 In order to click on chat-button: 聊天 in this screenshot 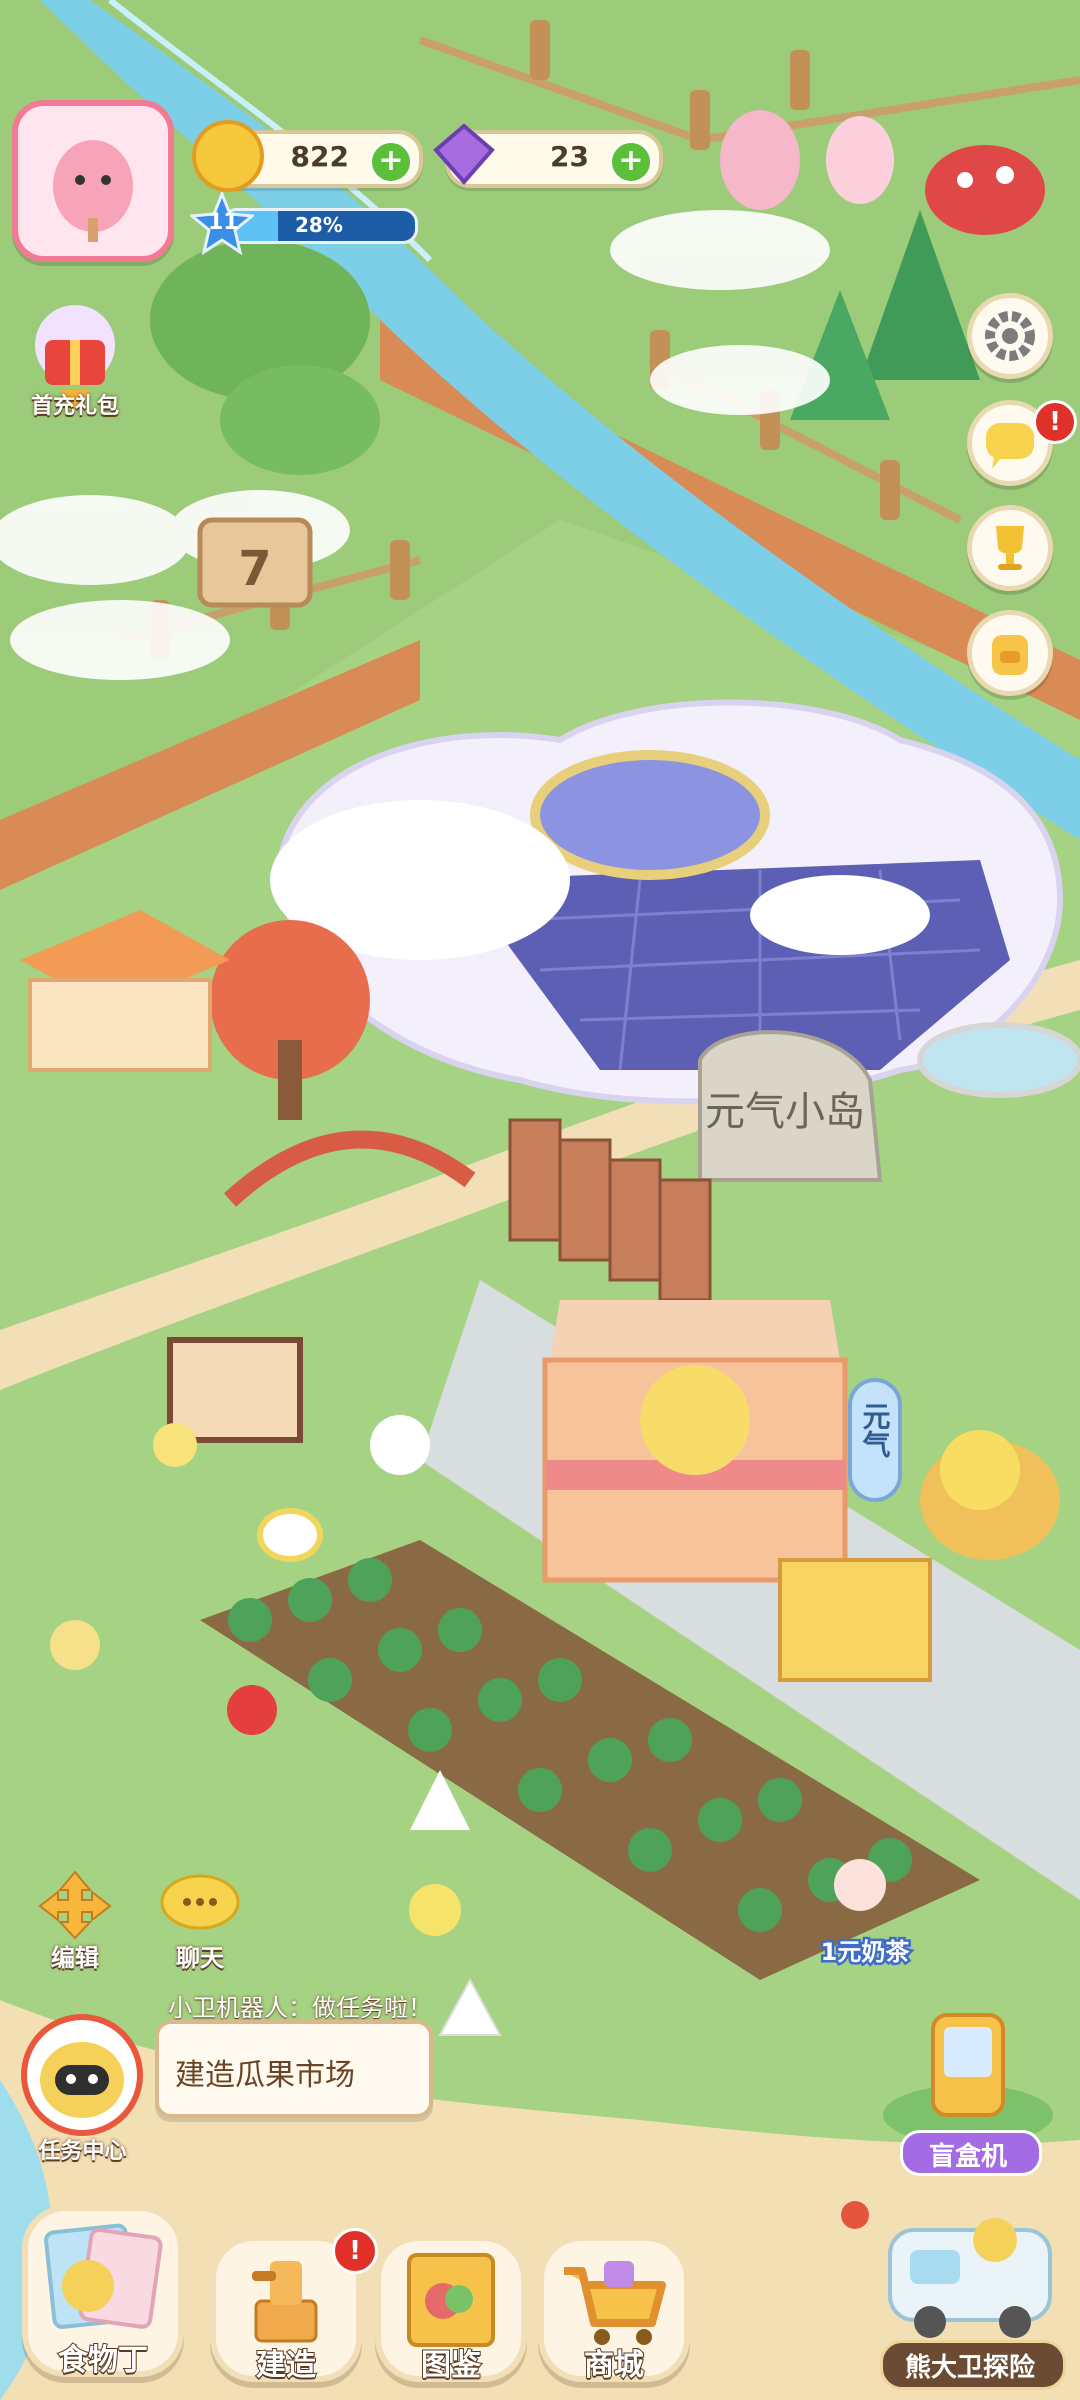, I will do `click(200, 1921)`.